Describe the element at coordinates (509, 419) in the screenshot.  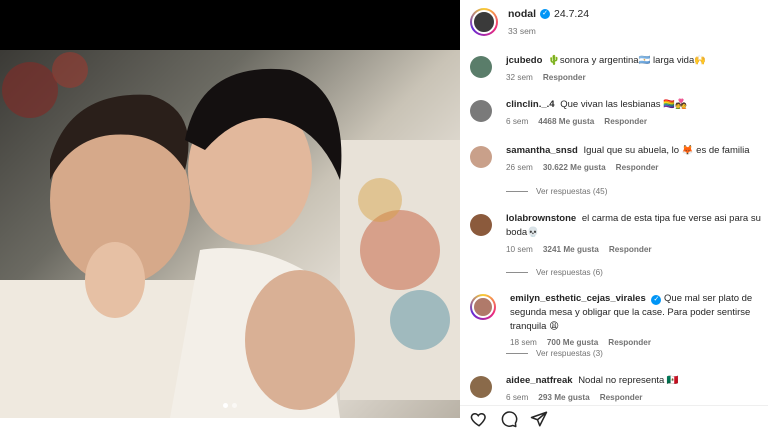
I see `comment-icon` at that location.